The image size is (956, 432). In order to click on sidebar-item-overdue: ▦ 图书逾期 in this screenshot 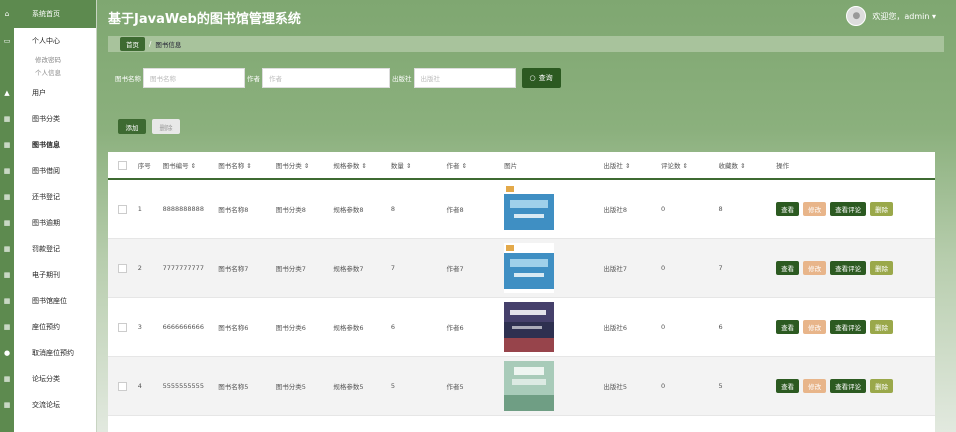, I will do `click(48, 223)`.